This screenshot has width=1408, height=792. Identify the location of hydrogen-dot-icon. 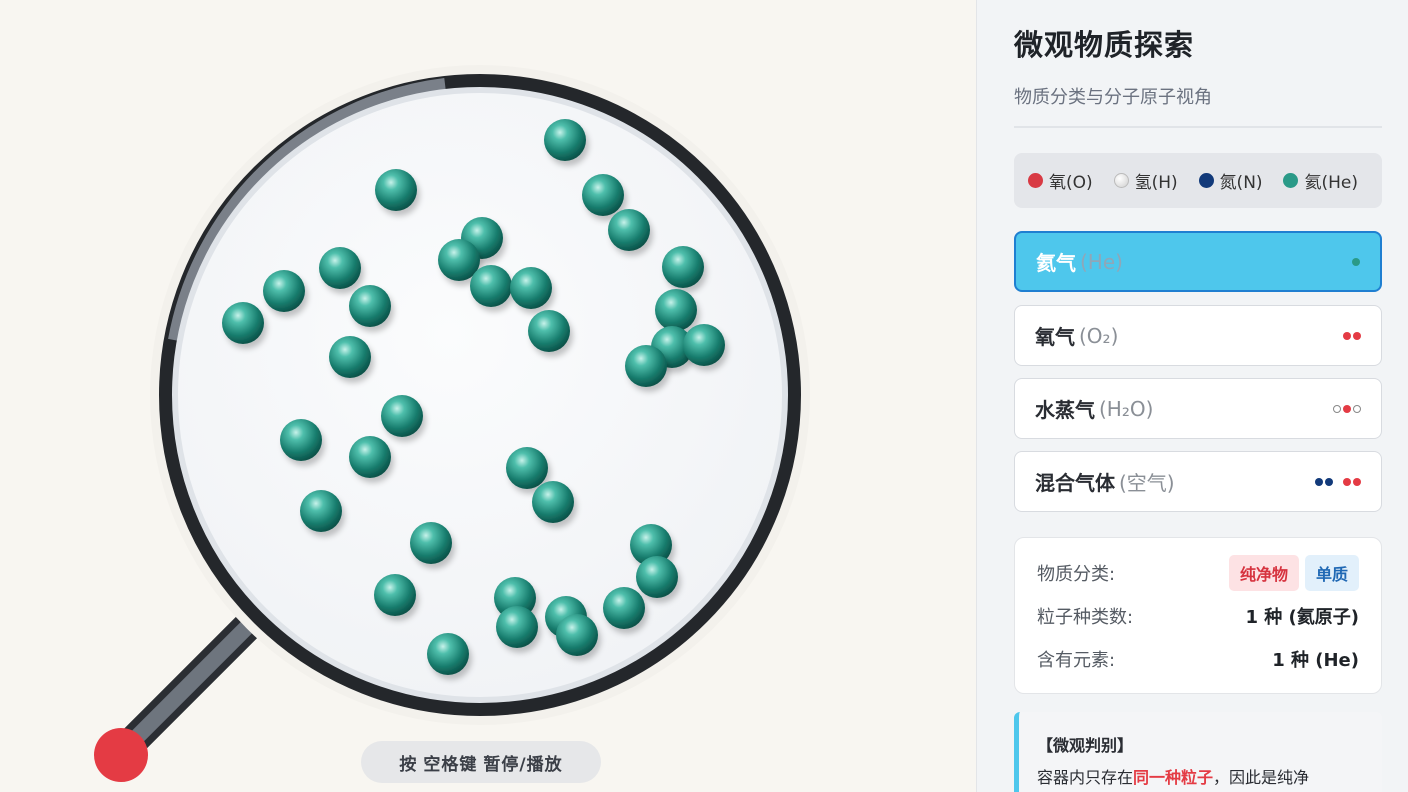
(1121, 180).